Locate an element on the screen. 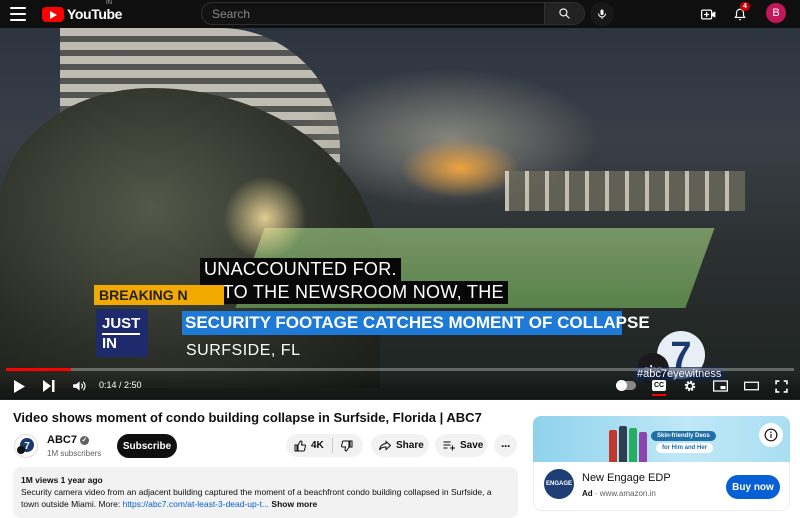 This screenshot has height=518, width=800. buy-now-button: Buy now is located at coordinates (753, 487).